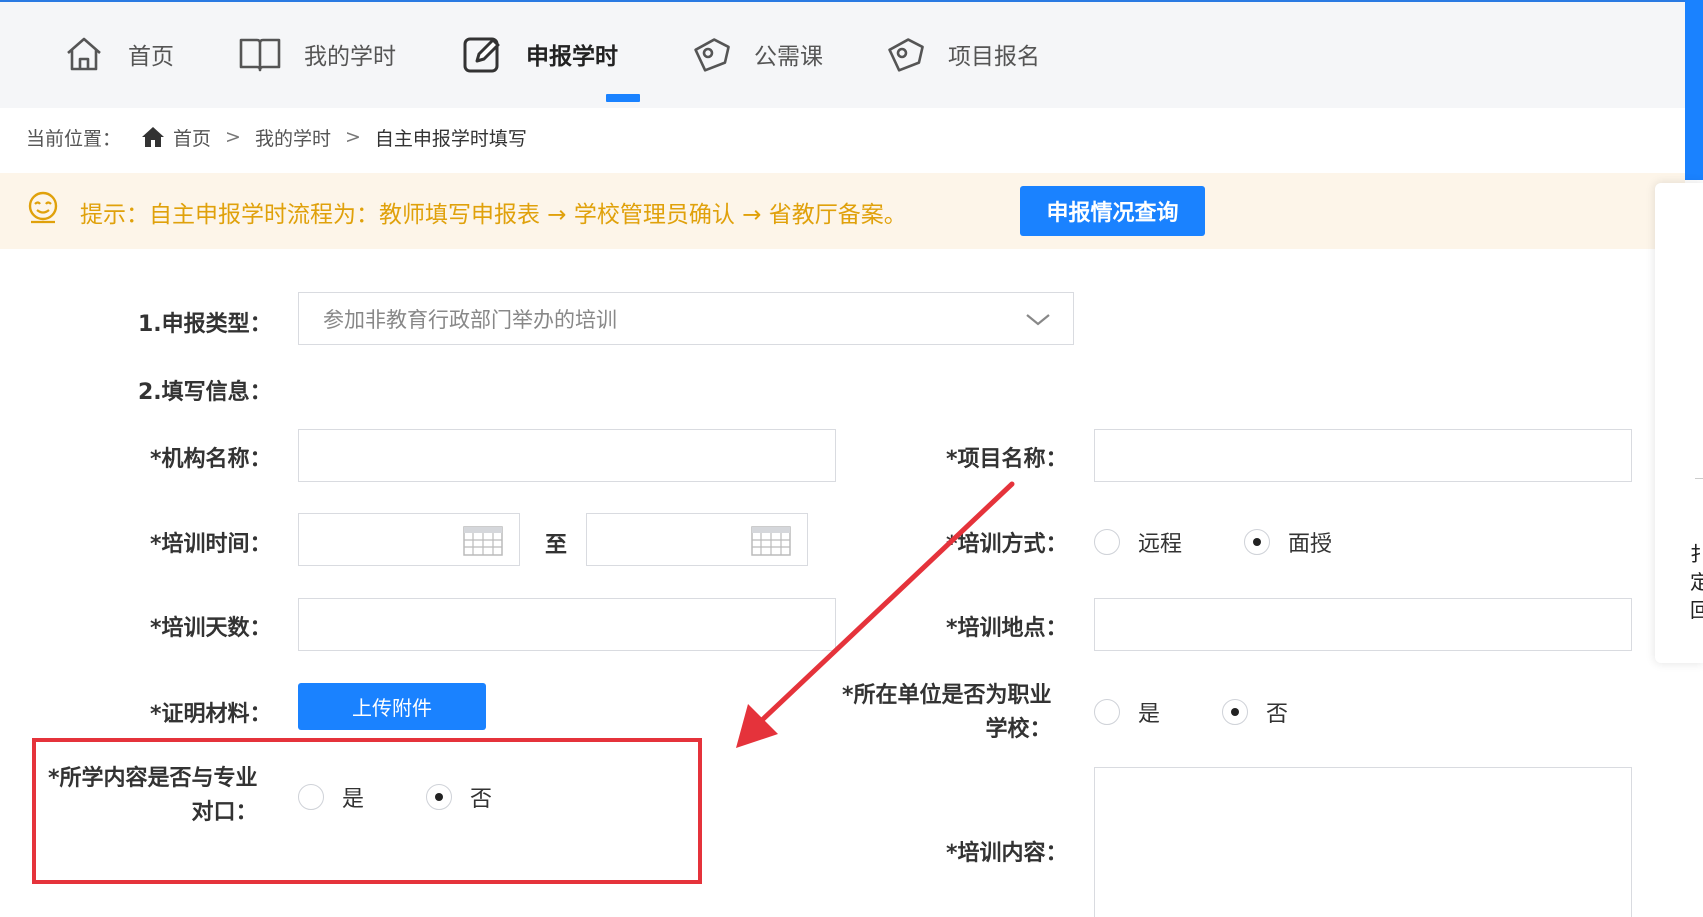 The height and width of the screenshot is (917, 1703). Describe the element at coordinates (697, 539) in the screenshot. I see `train-end-date-input` at that location.